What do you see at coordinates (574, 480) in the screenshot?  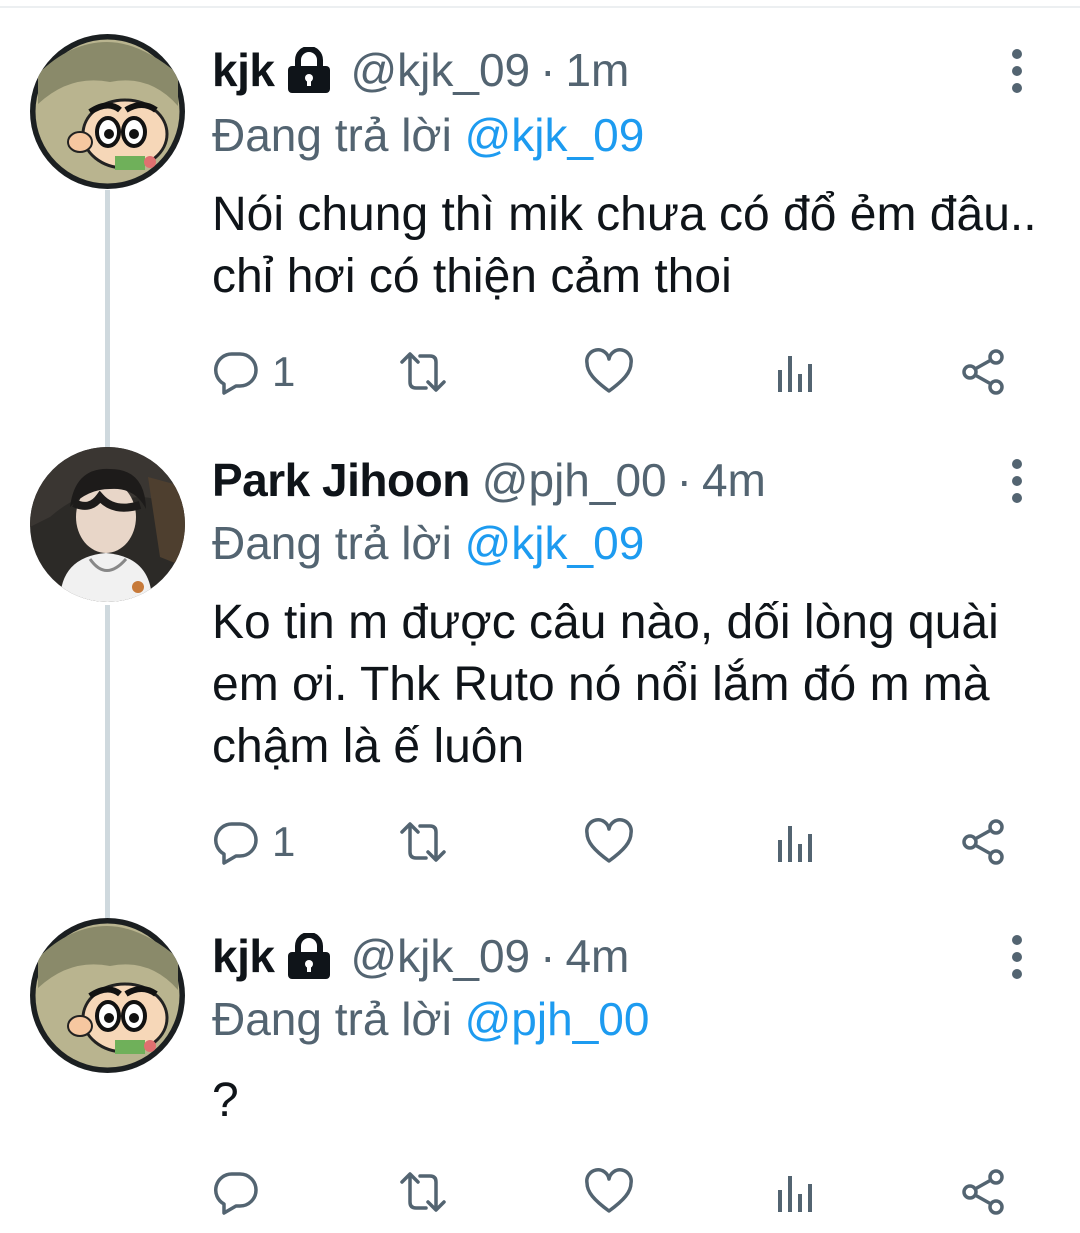 I see `username: @pjh_00` at bounding box center [574, 480].